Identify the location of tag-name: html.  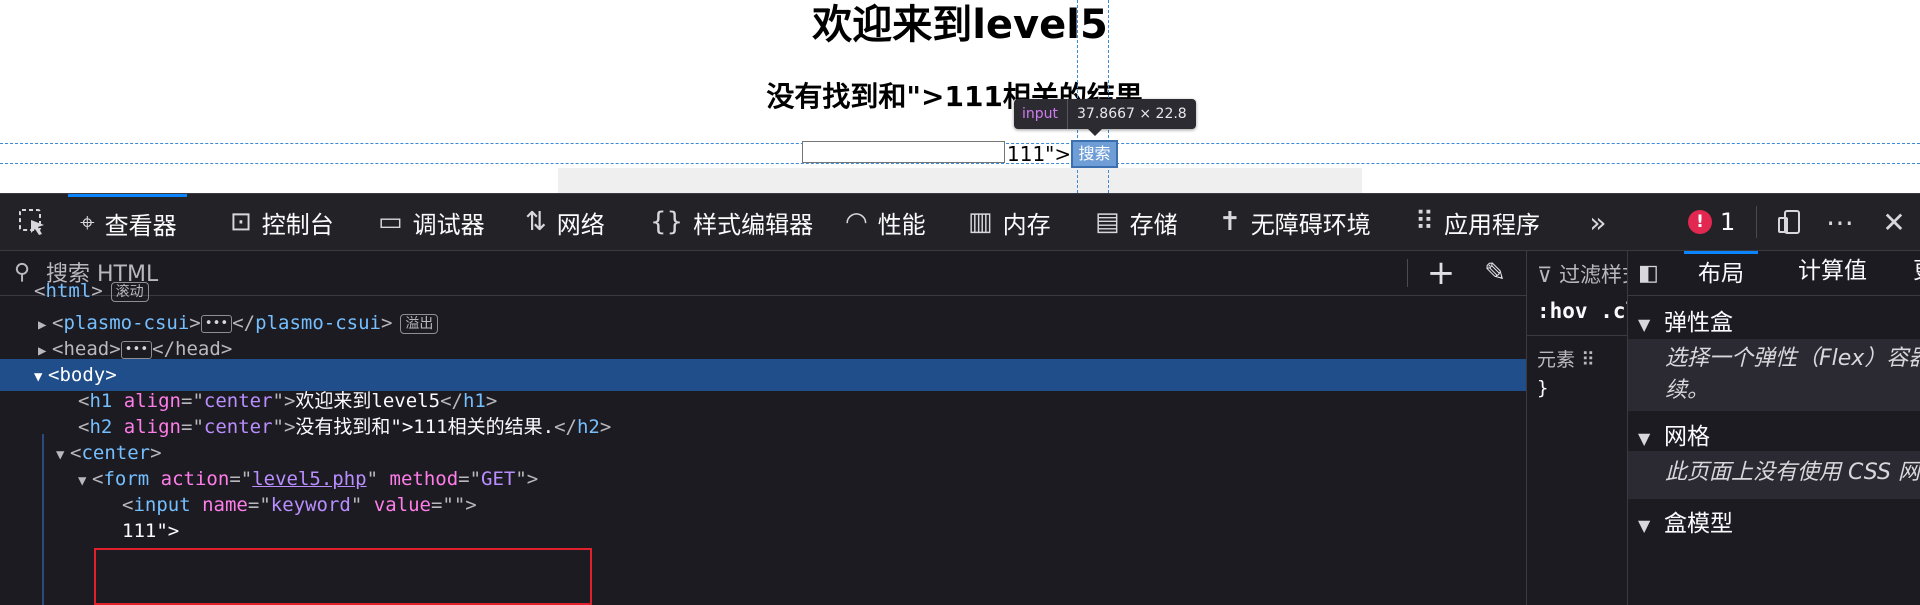
(68, 291).